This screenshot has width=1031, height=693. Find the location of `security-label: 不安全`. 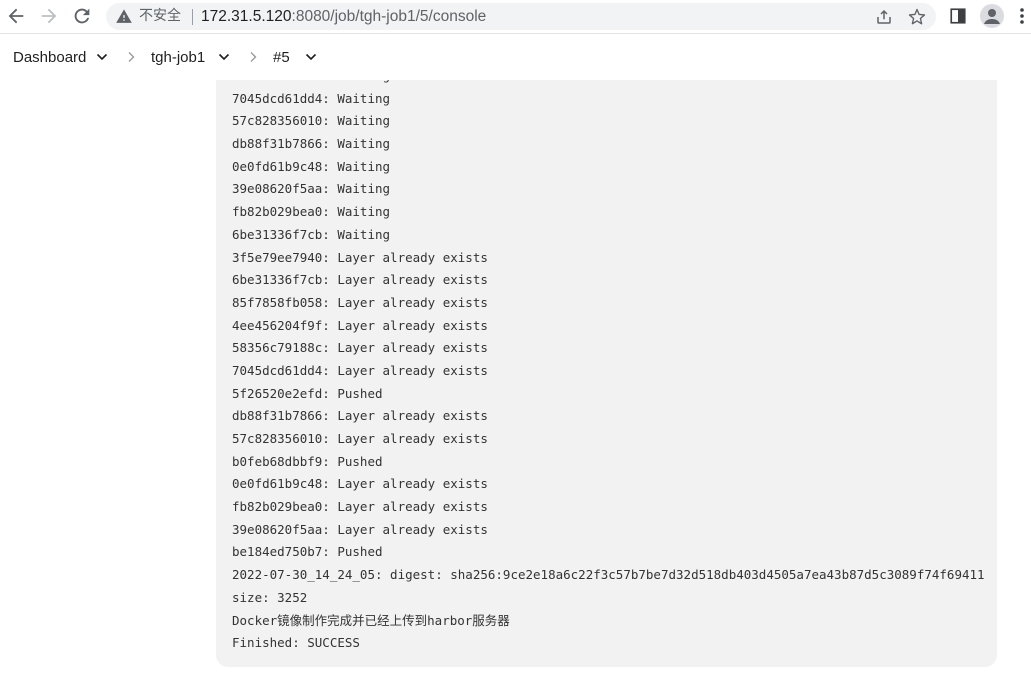

security-label: 不安全 is located at coordinates (160, 16).